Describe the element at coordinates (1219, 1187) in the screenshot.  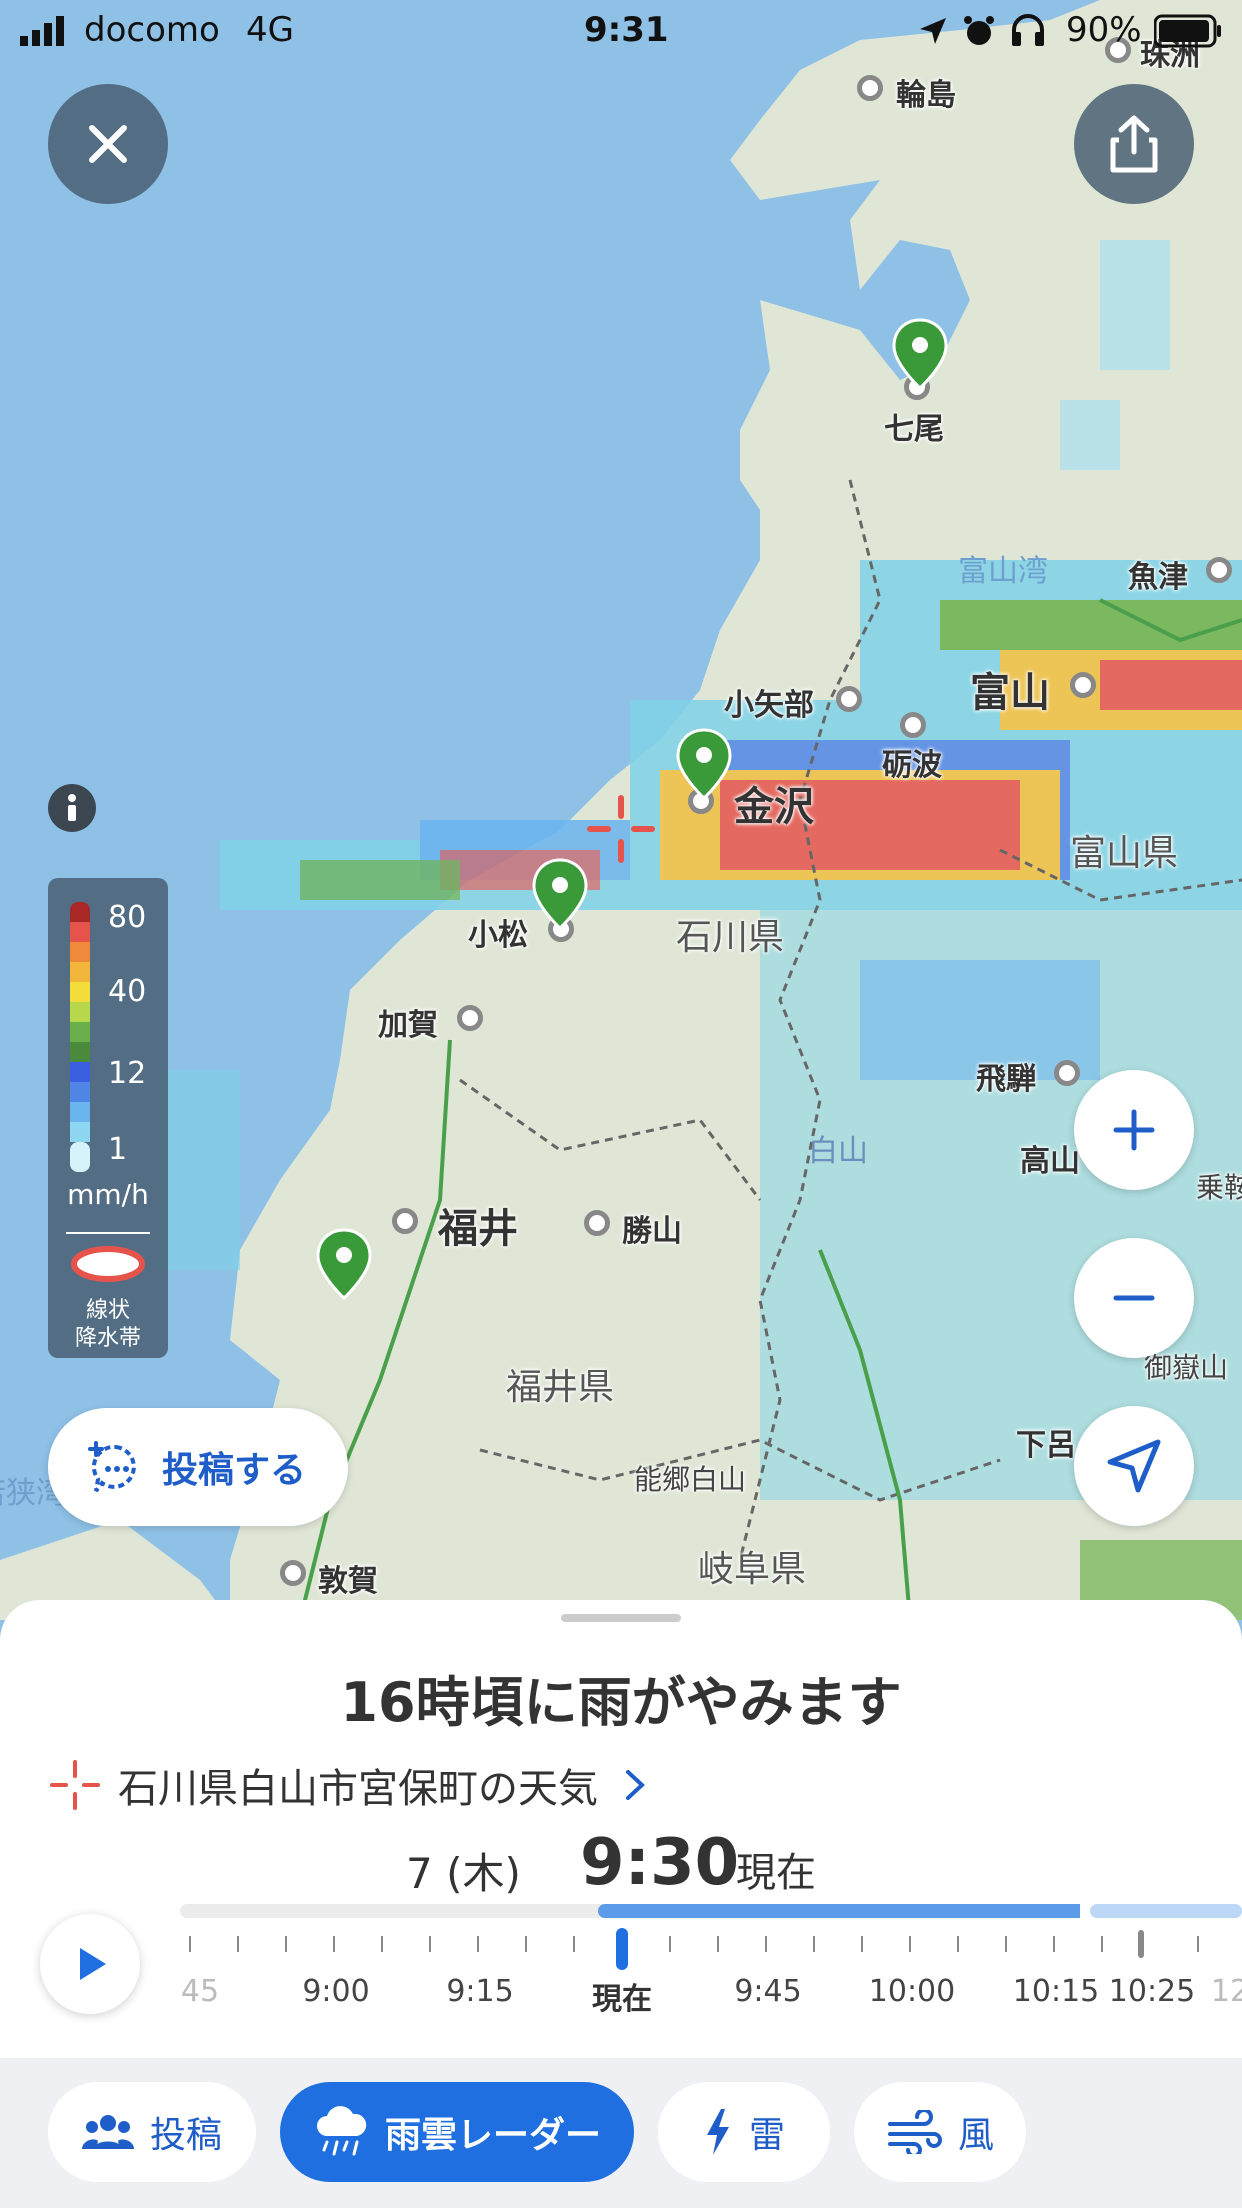
I see `map-label-norikura: 乗鞍` at that location.